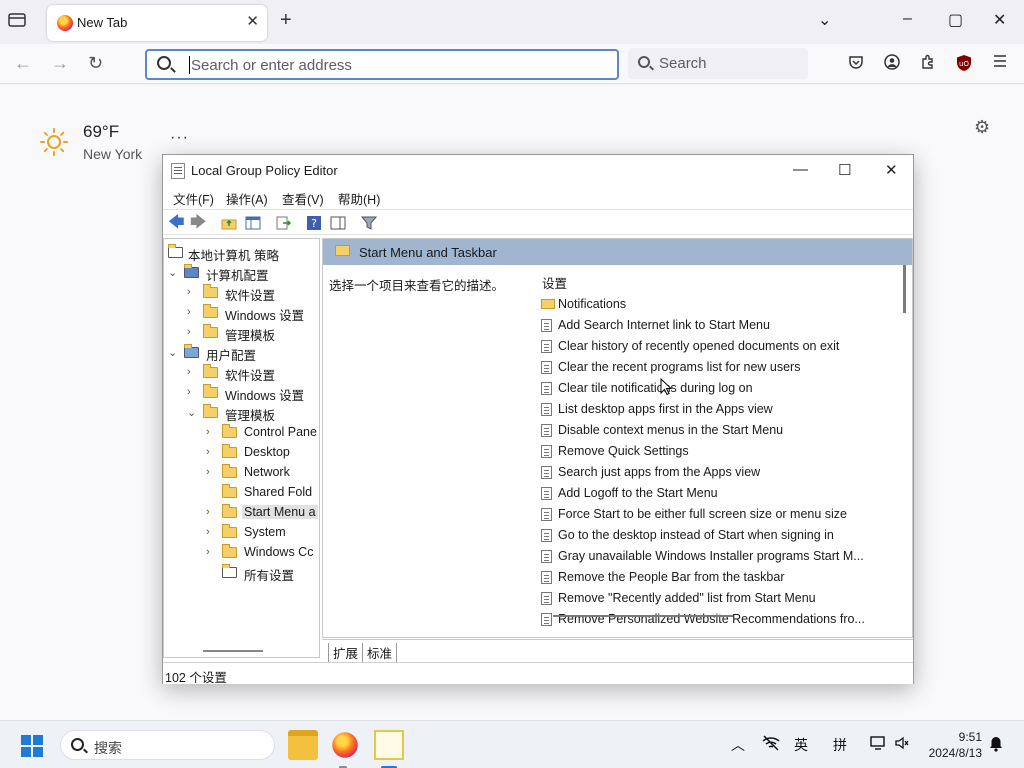 The image size is (1024, 768). I want to click on settings-folder-row: Notifications, so click(713, 304).